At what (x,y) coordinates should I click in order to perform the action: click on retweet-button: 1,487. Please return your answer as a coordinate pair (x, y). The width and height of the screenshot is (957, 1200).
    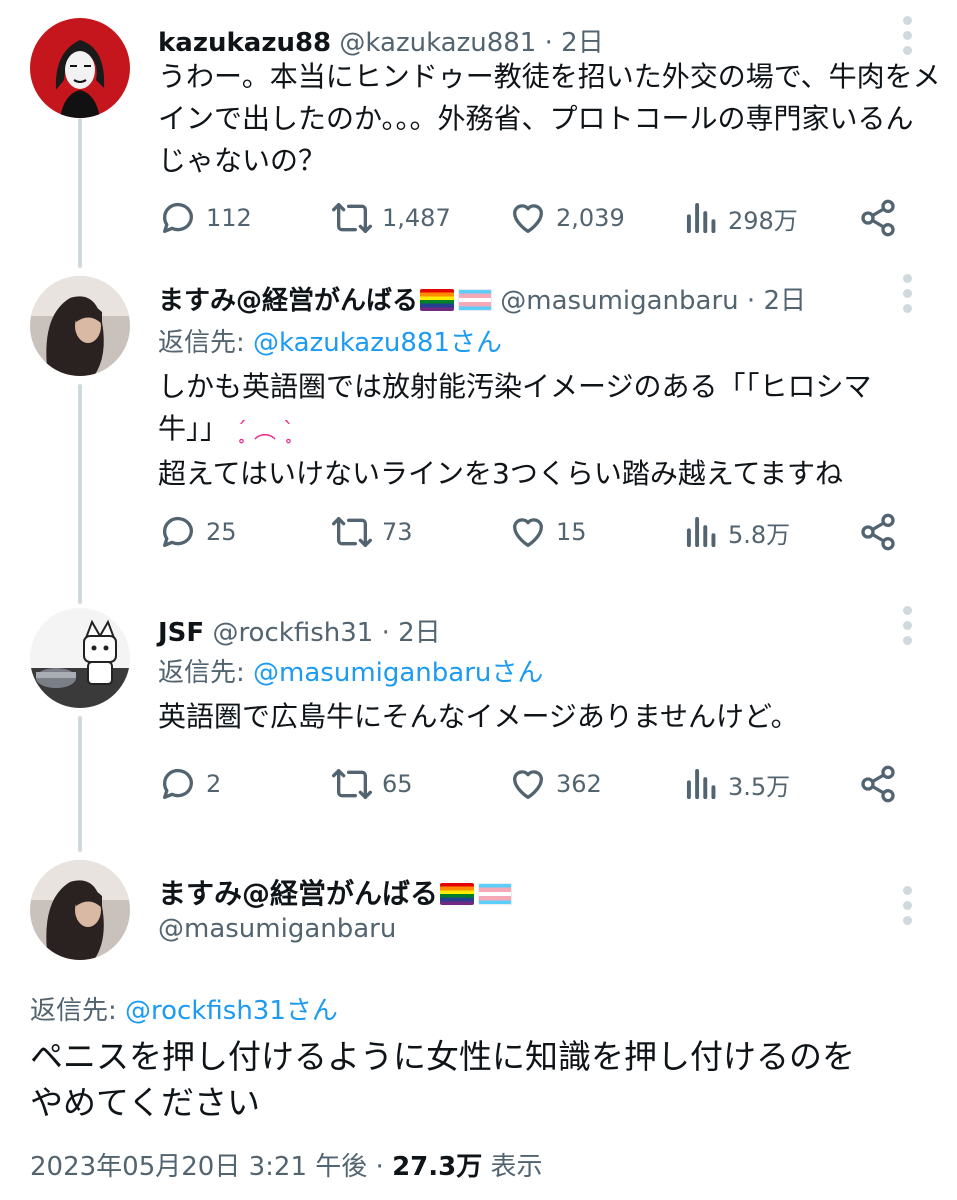
    Looking at the image, I should click on (390, 218).